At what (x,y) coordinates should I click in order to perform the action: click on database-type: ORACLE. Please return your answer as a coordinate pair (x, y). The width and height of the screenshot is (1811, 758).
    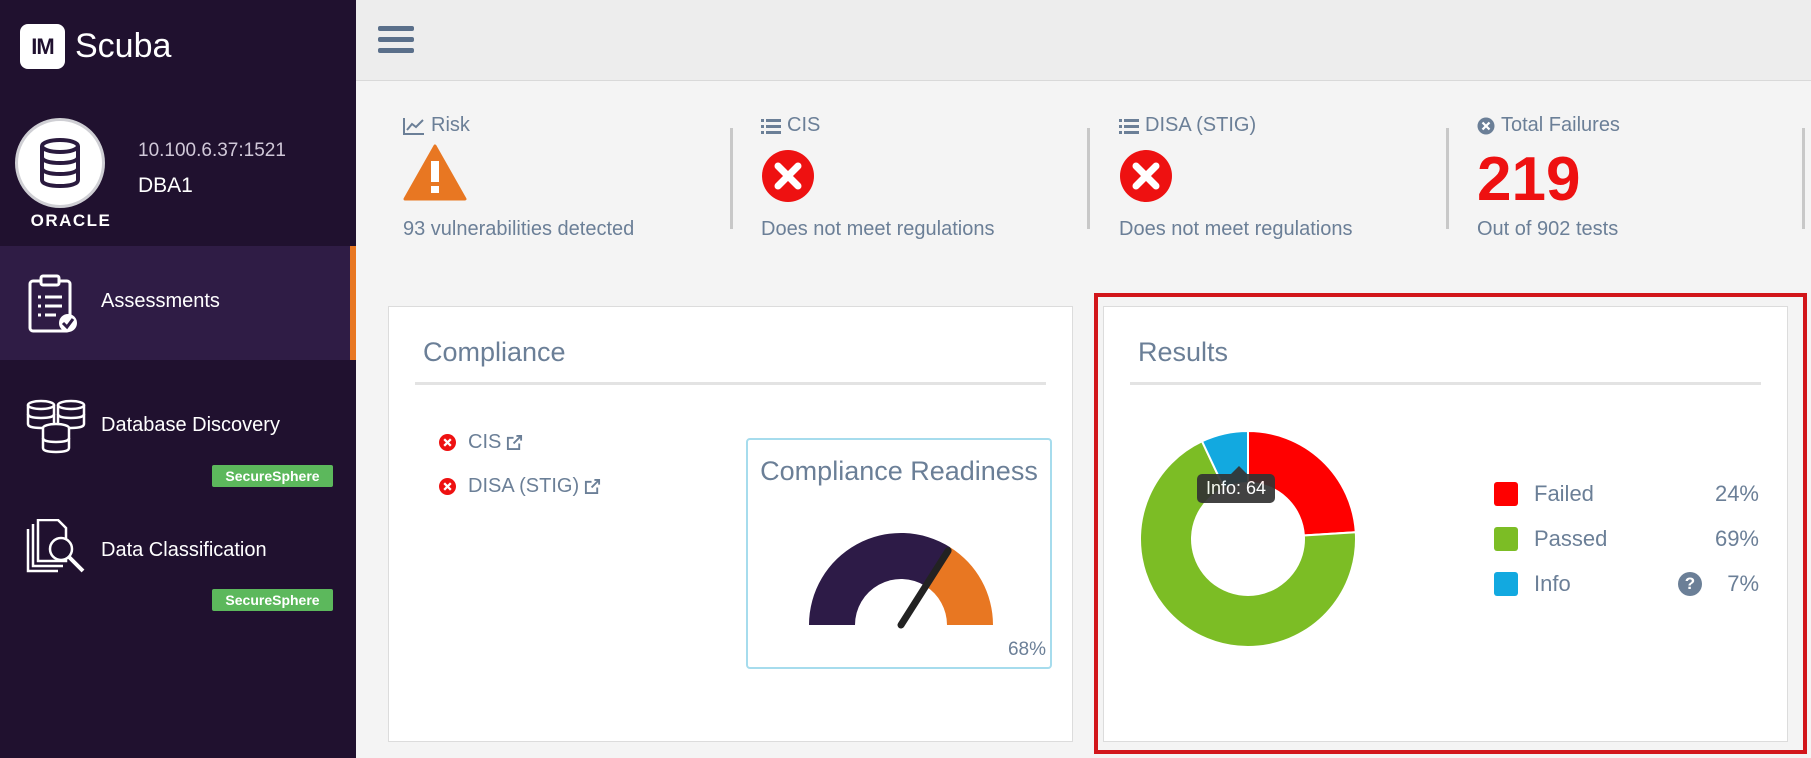
    Looking at the image, I should click on (71, 220).